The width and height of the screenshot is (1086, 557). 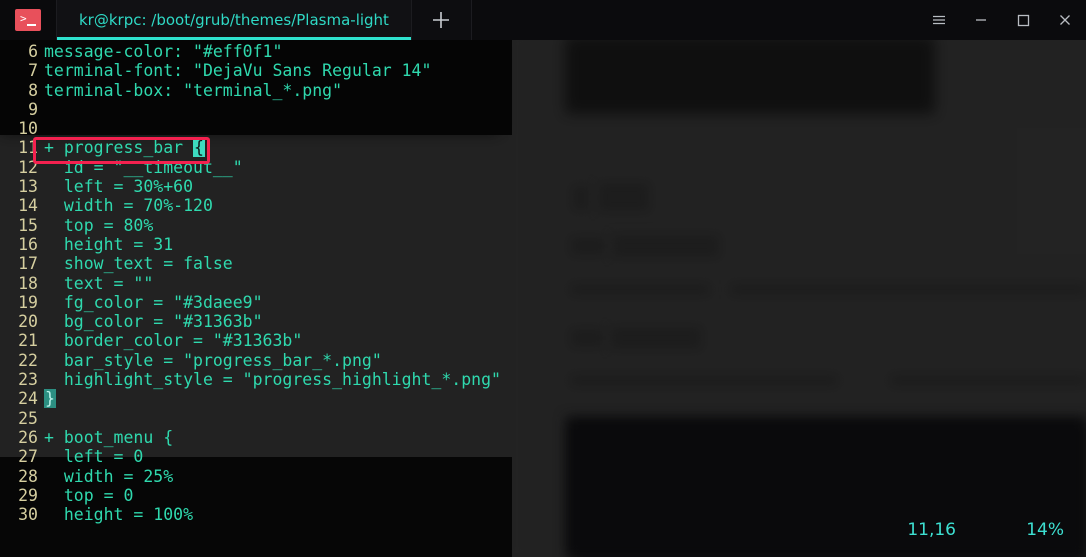 I want to click on line-text: left = 30%+60, so click(x=119, y=187).